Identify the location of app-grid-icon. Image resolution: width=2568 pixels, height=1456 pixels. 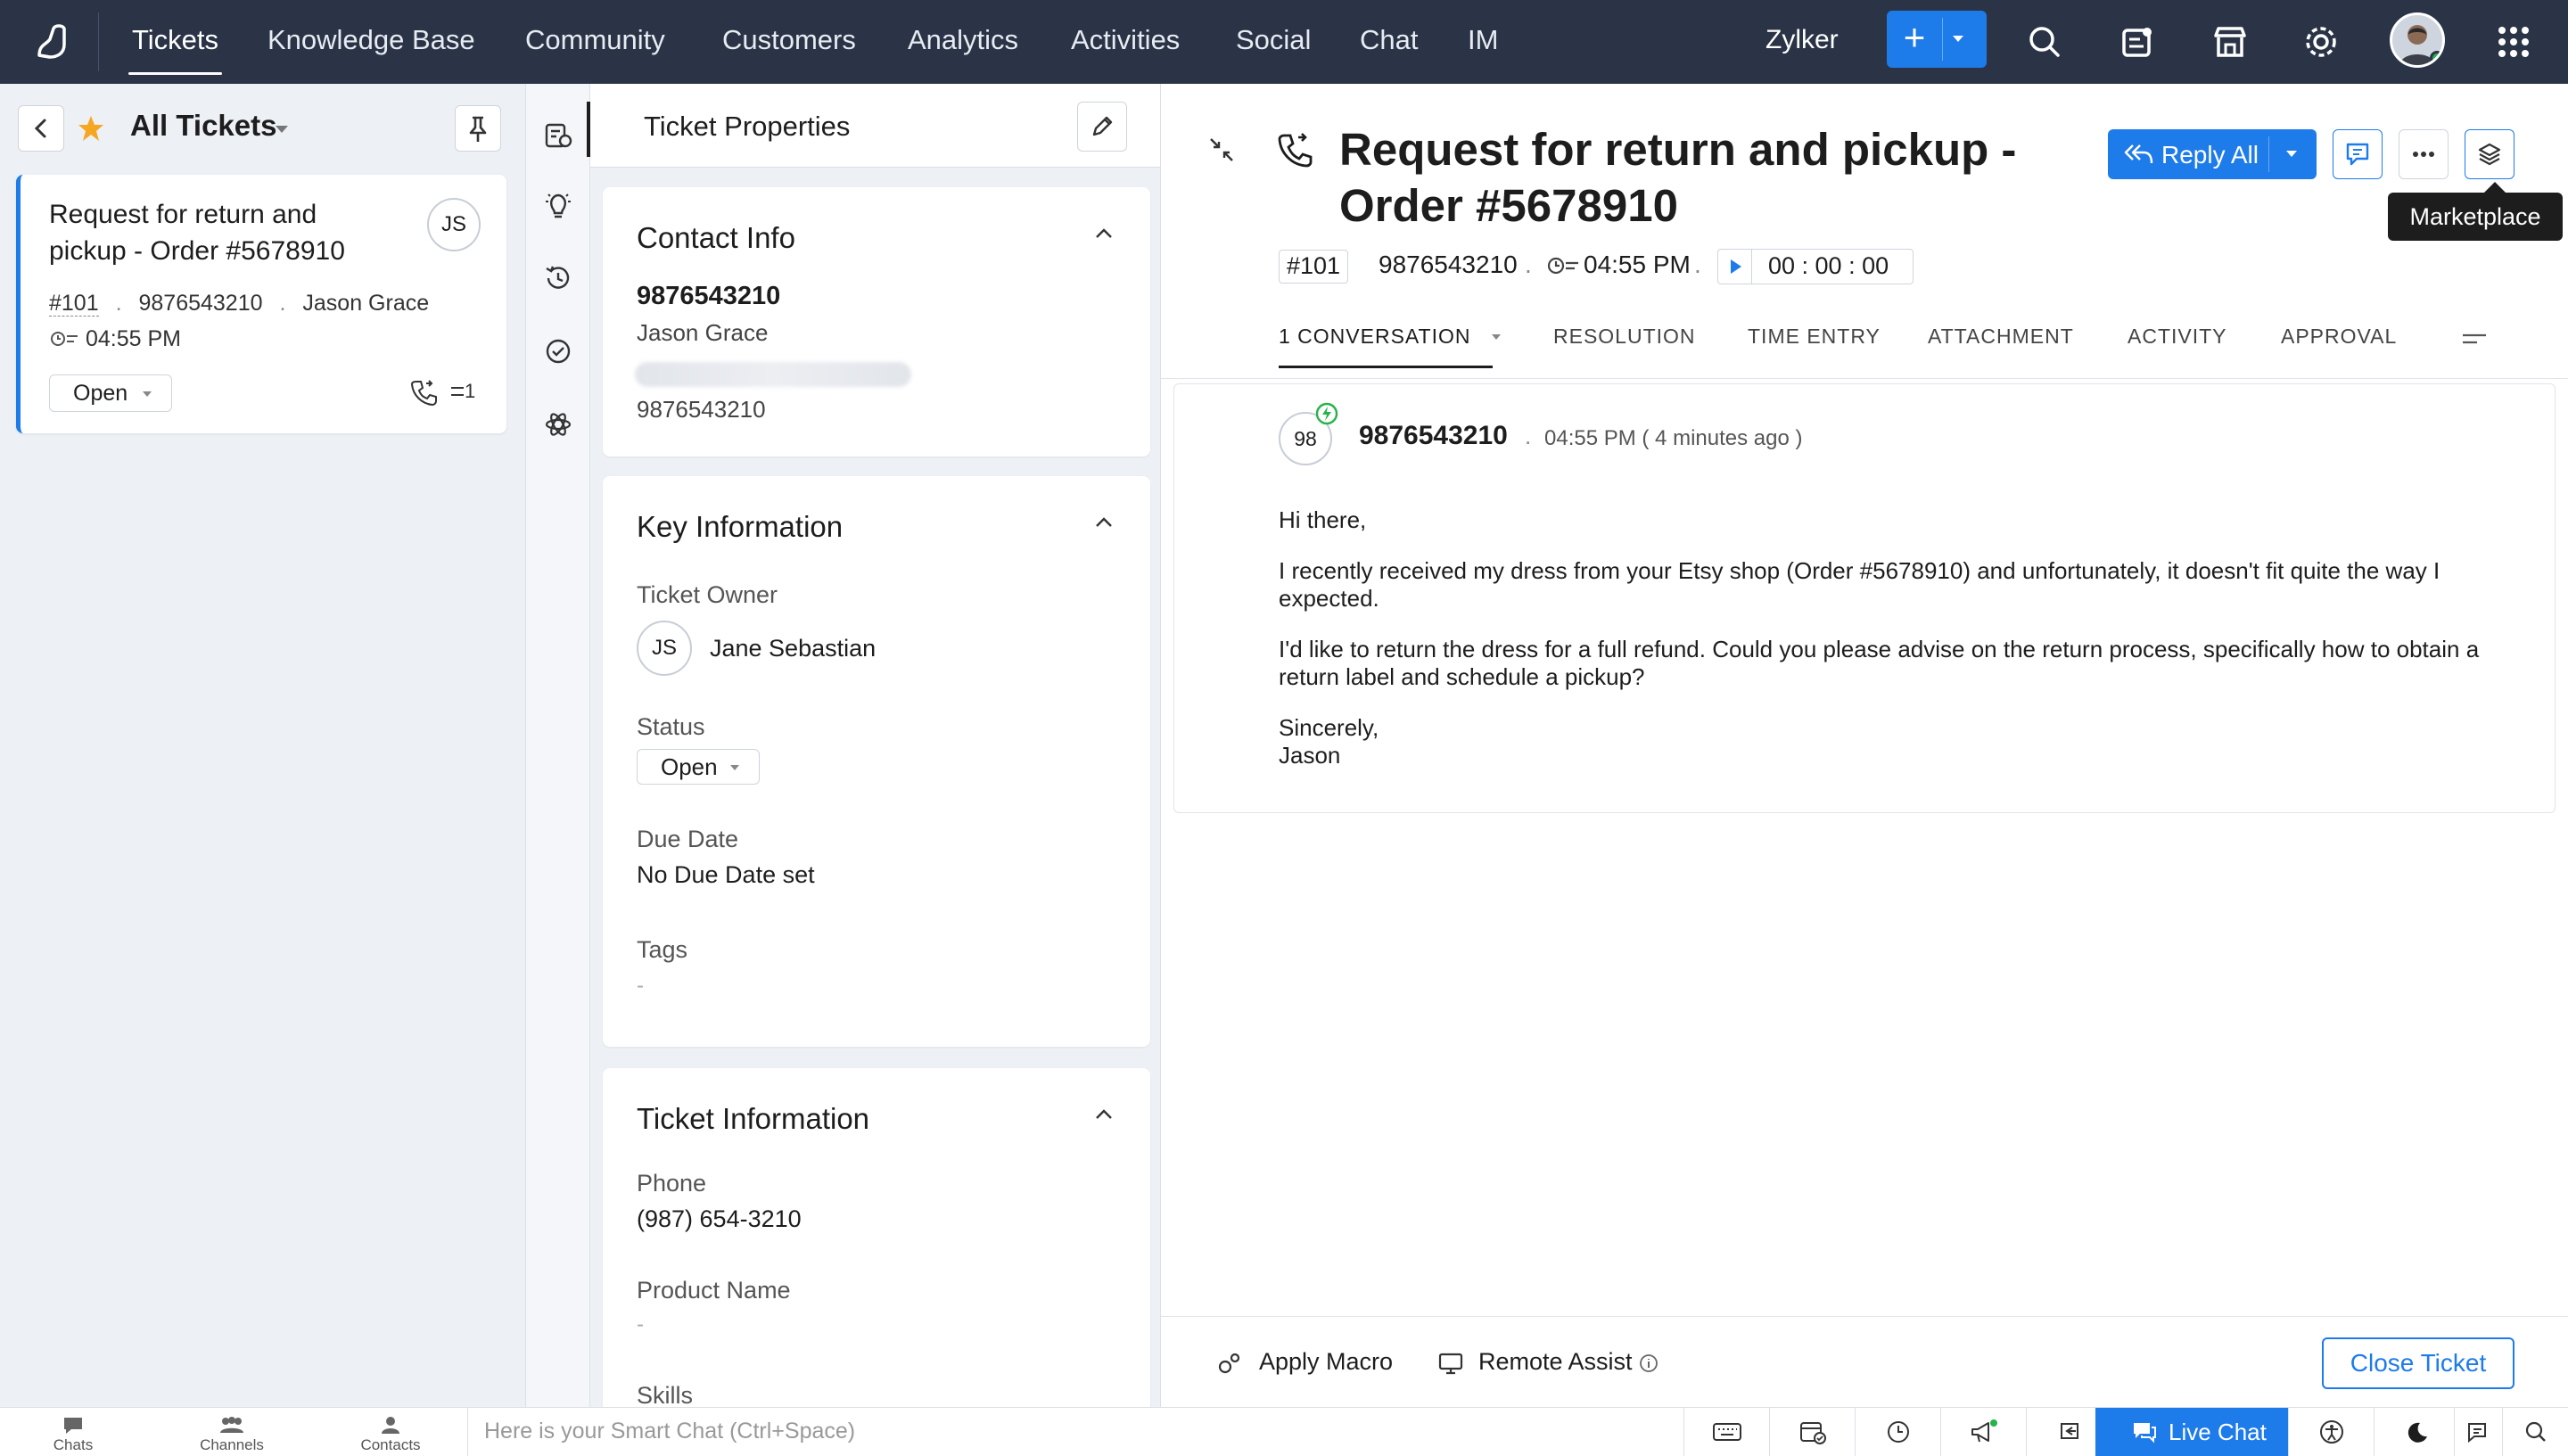
(2513, 41).